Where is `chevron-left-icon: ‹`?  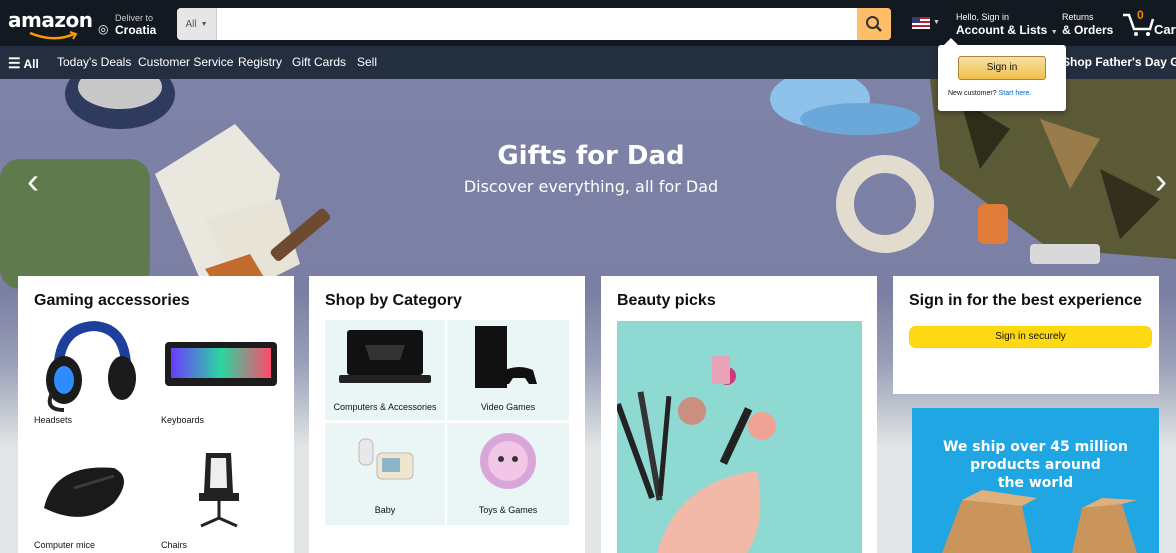
chevron-left-icon: ‹ is located at coordinates (33, 180).